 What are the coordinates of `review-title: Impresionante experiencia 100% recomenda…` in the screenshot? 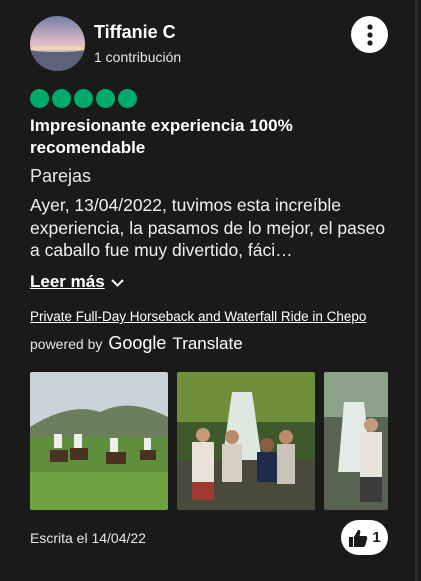 It's located at (161, 136).